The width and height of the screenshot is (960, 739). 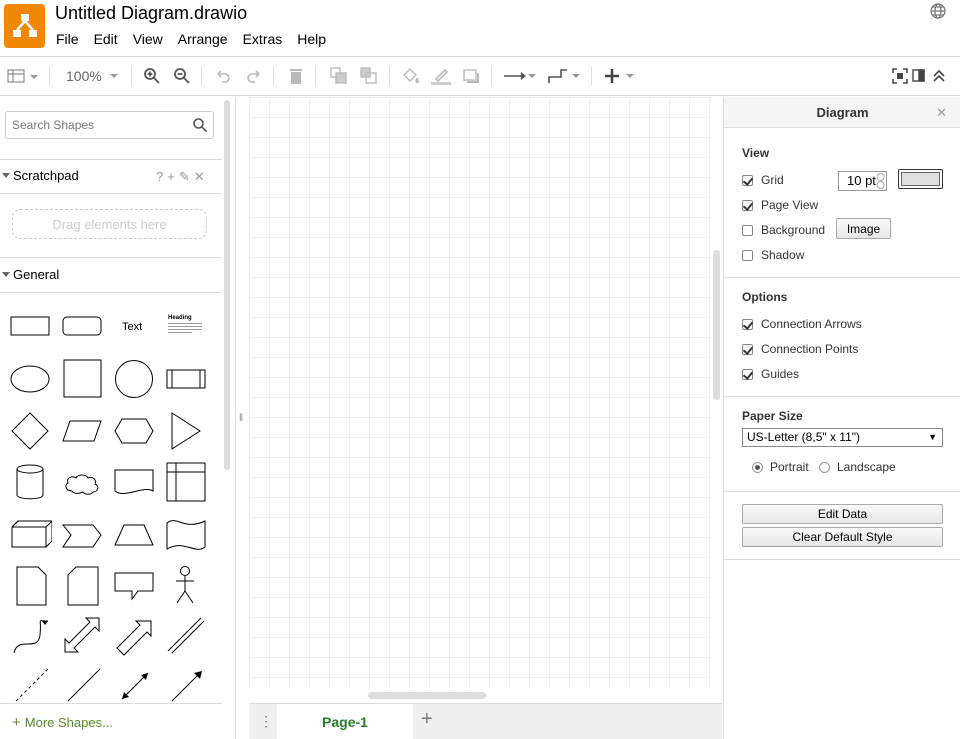 I want to click on menu-view: View, so click(x=148, y=39).